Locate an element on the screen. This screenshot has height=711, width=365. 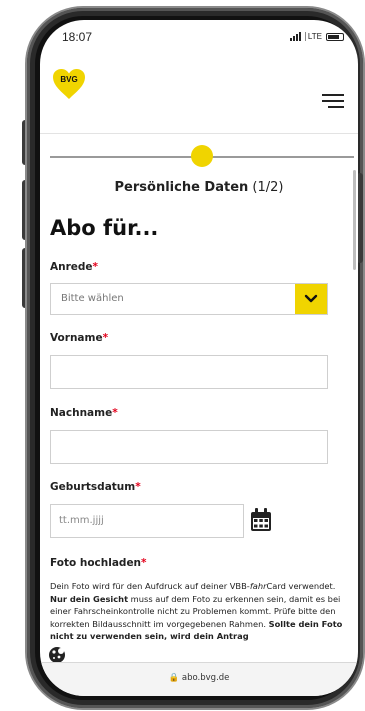
anrede-select: Bitte wählen is located at coordinates (189, 299).